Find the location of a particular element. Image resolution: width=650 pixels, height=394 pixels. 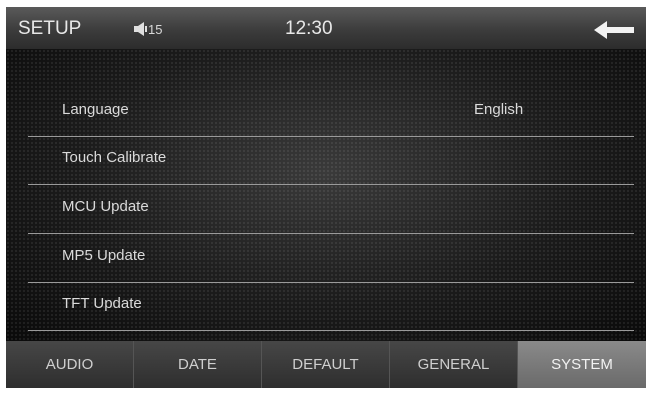

menu-item-tft-update: TFT Update is located at coordinates (331, 307).